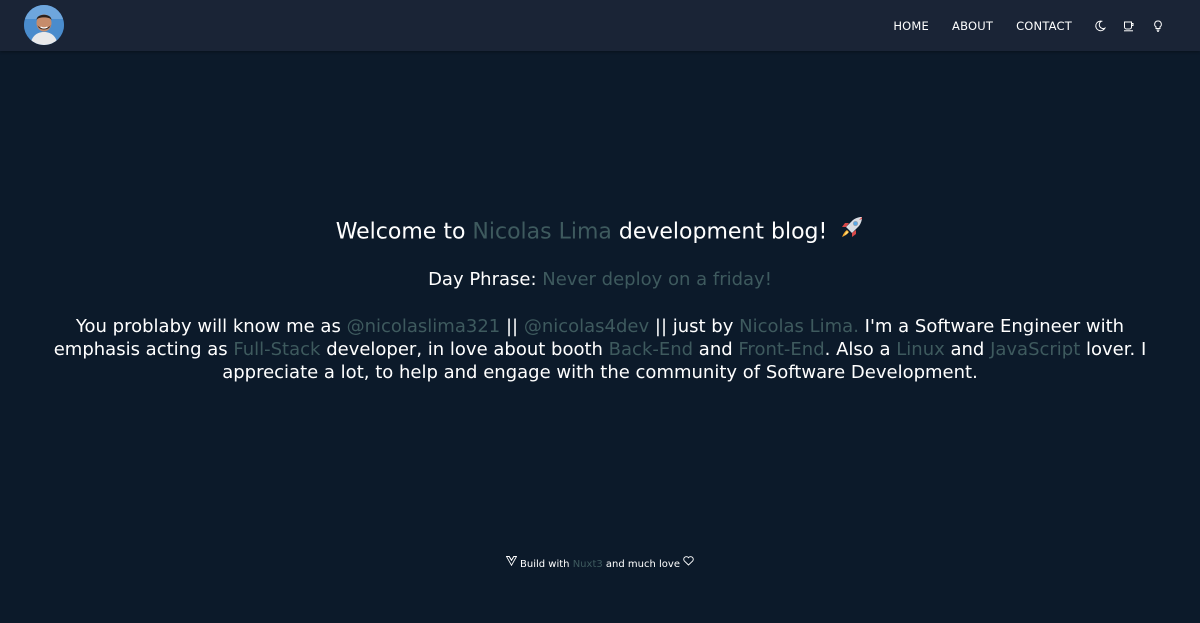 The height and width of the screenshot is (623, 1200). I want to click on bio-linux: Linux, so click(920, 349).